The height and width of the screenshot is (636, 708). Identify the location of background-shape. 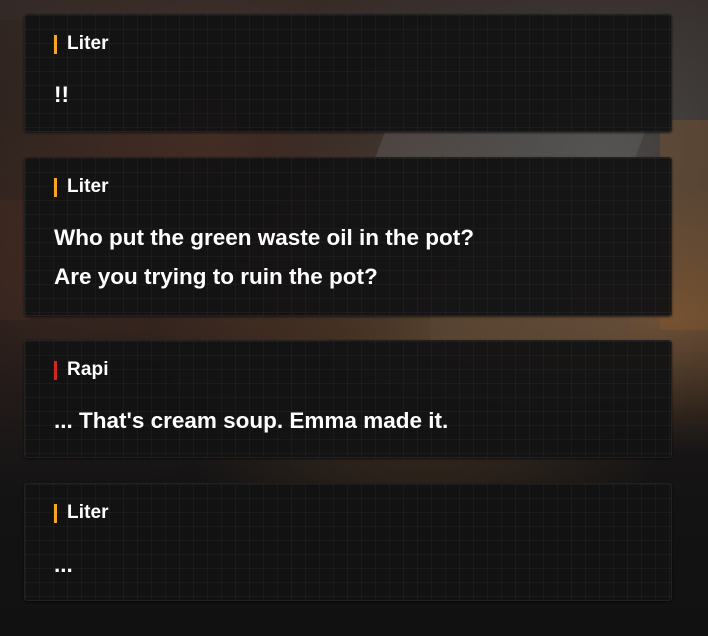
(510, 145).